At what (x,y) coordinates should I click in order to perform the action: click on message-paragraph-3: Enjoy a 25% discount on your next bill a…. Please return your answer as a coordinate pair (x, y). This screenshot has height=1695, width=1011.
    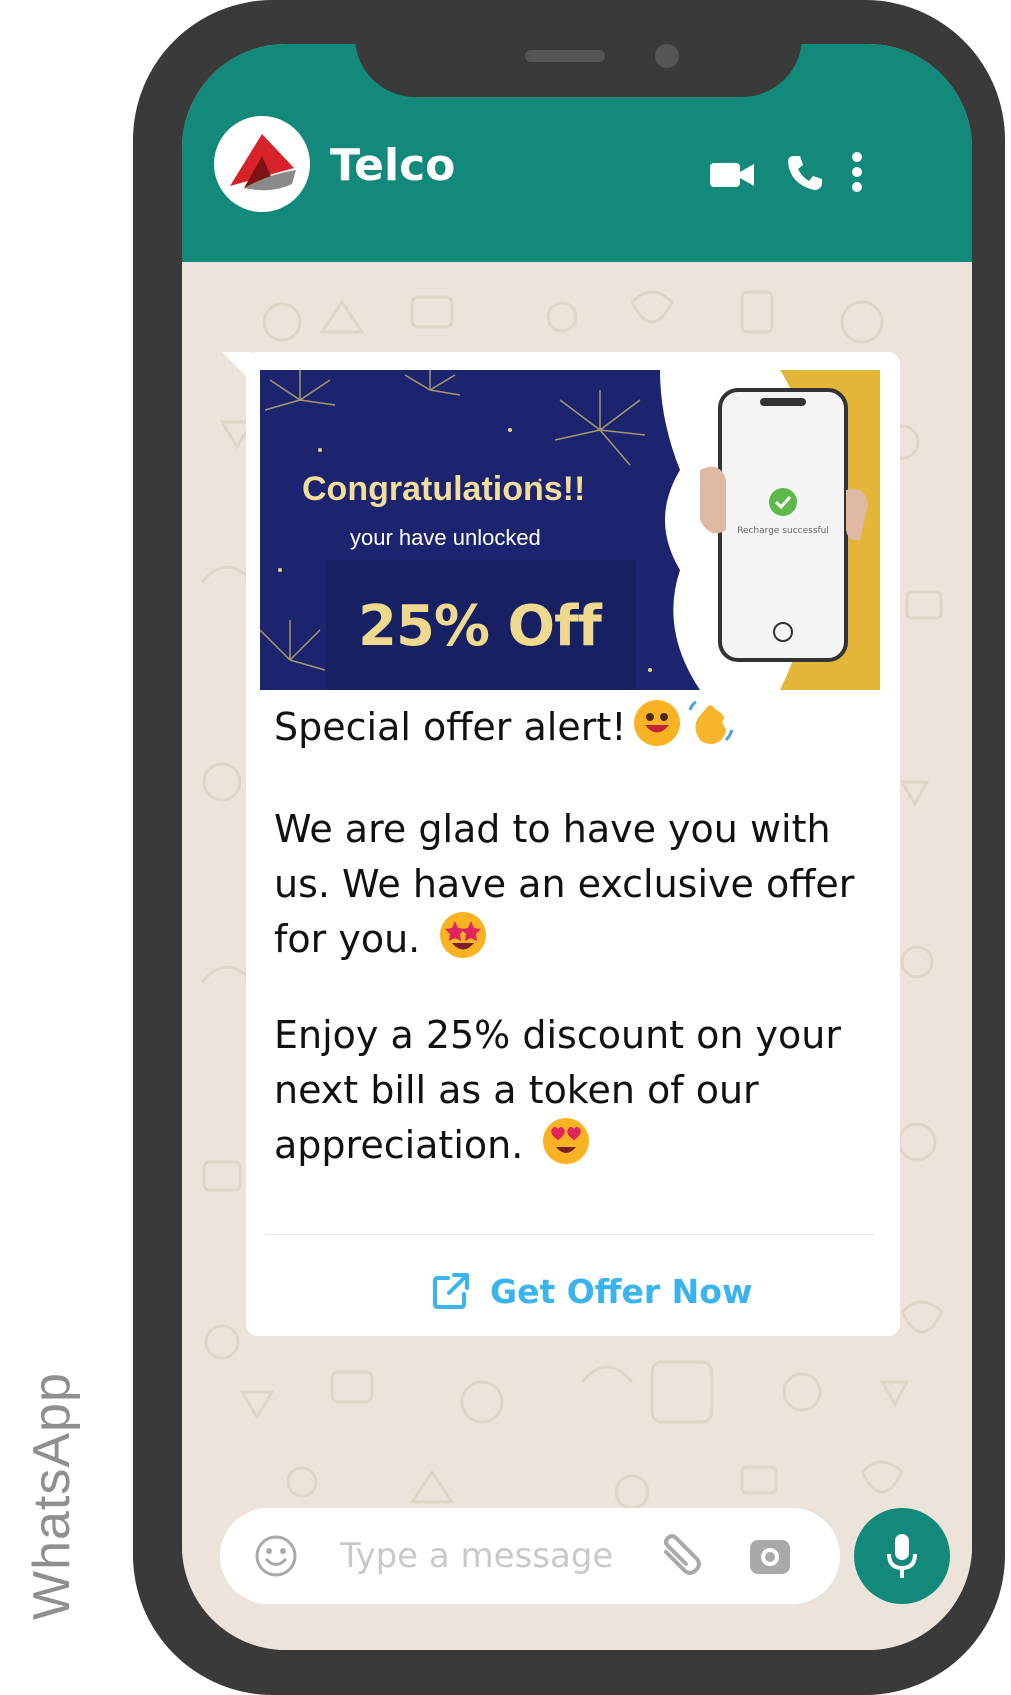
    Looking at the image, I should click on (569, 1090).